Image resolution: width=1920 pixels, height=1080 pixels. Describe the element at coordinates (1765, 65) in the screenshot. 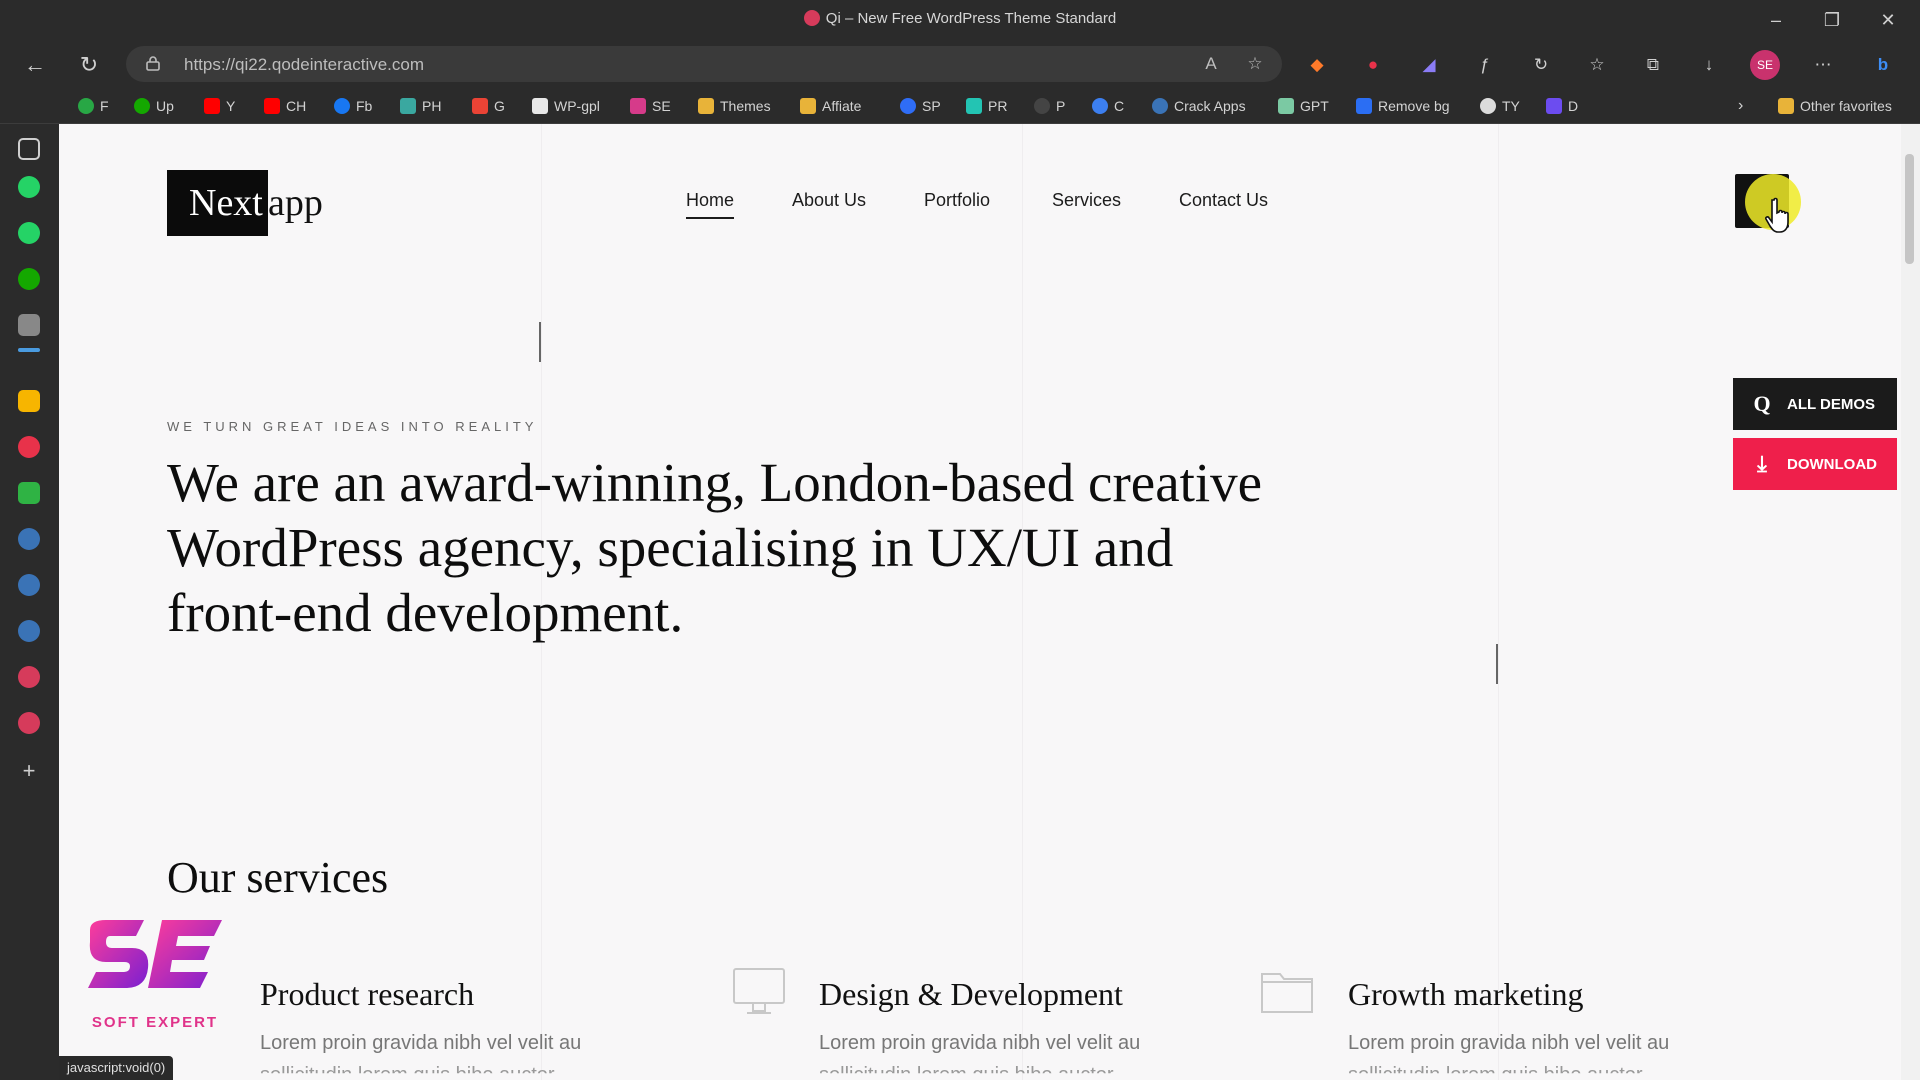

I see `profile-avatar: SE` at that location.